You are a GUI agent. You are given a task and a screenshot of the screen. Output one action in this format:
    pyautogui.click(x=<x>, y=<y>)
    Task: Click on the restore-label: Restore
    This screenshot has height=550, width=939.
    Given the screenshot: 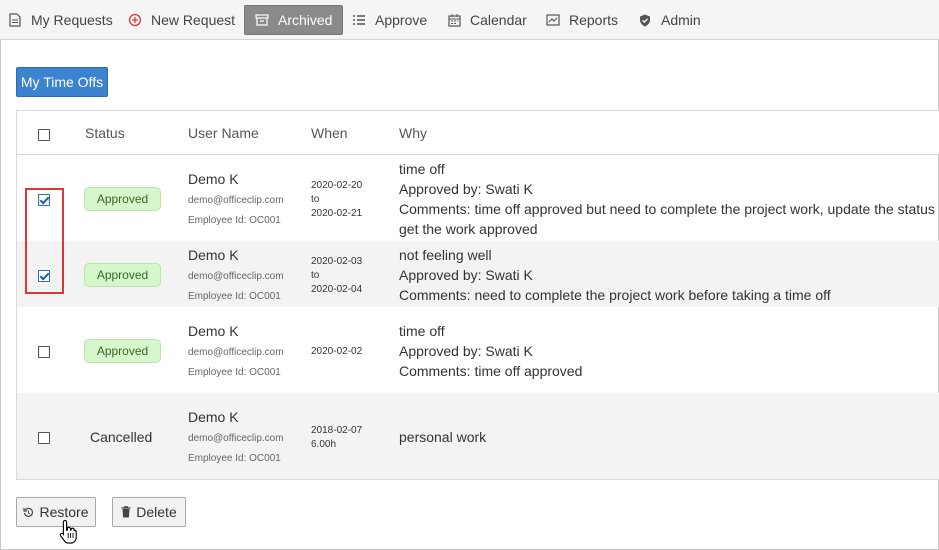 What is the action you would take?
    pyautogui.click(x=64, y=512)
    